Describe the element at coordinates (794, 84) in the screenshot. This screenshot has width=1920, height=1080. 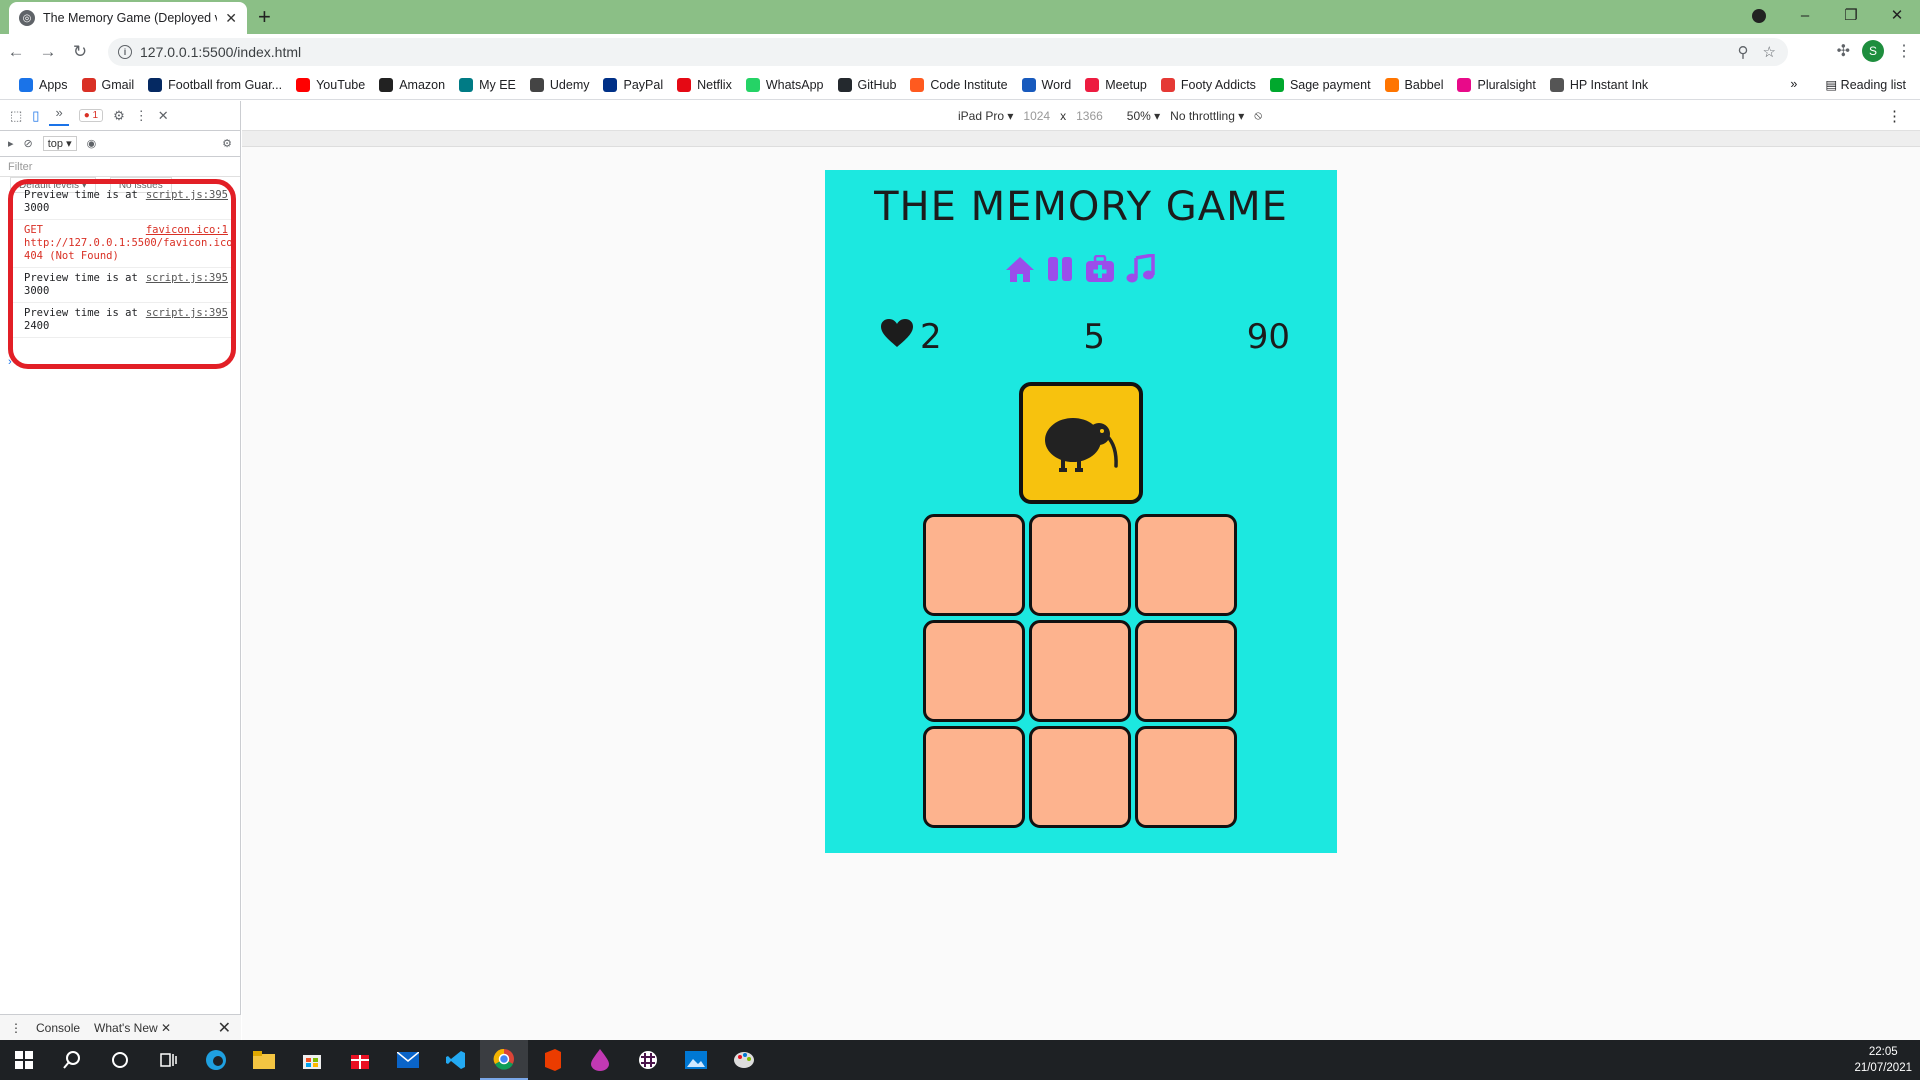
I see `bookmark-label: WhatsApp` at that location.